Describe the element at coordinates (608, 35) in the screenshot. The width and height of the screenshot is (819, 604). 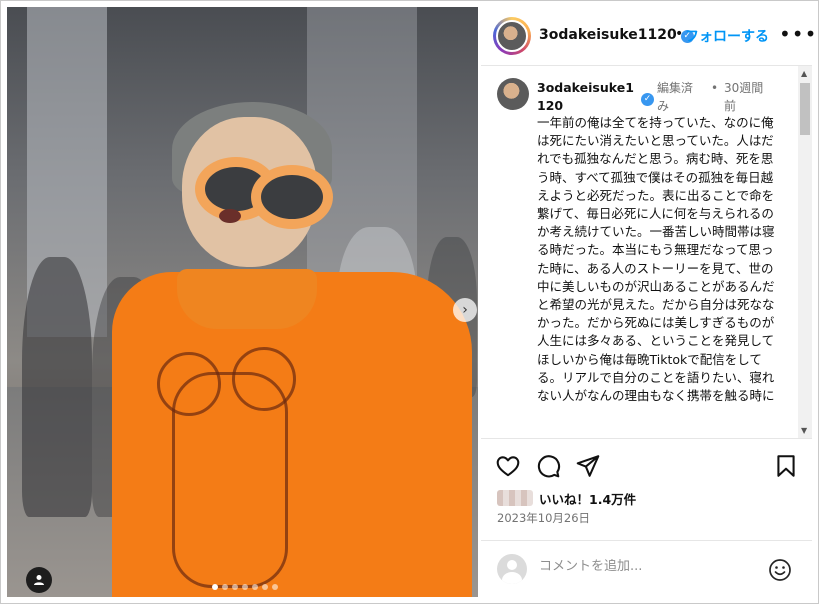
I see `username-text: 3odakeisuke1120` at that location.